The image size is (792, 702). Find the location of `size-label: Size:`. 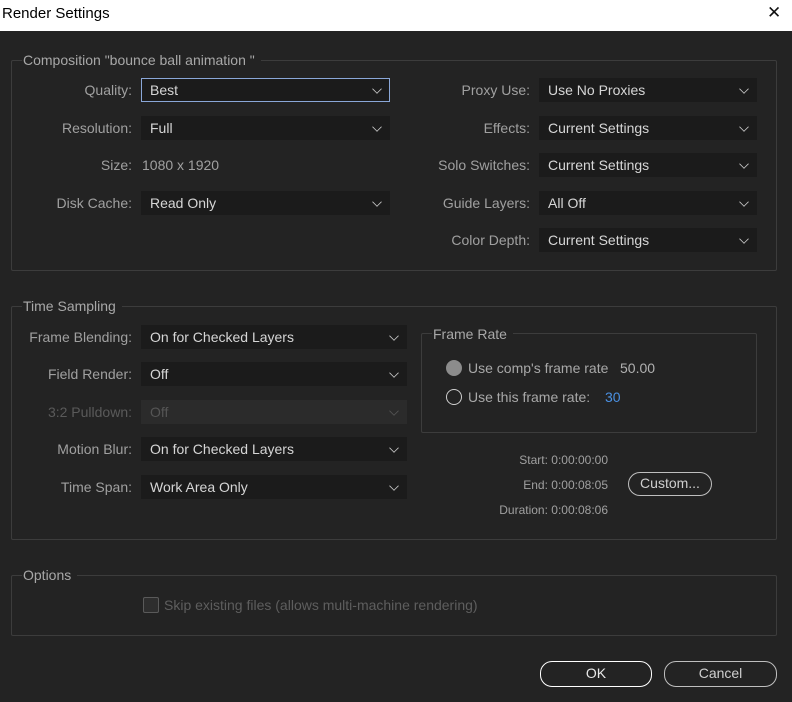

size-label: Size: is located at coordinates (116, 165).